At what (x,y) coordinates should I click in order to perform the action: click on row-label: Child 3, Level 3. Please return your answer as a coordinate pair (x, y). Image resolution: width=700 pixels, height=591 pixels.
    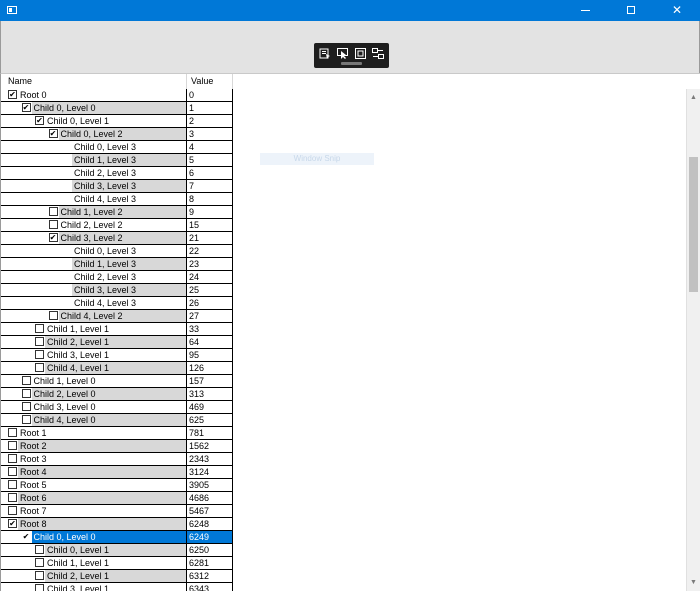
    Looking at the image, I should click on (105, 186).